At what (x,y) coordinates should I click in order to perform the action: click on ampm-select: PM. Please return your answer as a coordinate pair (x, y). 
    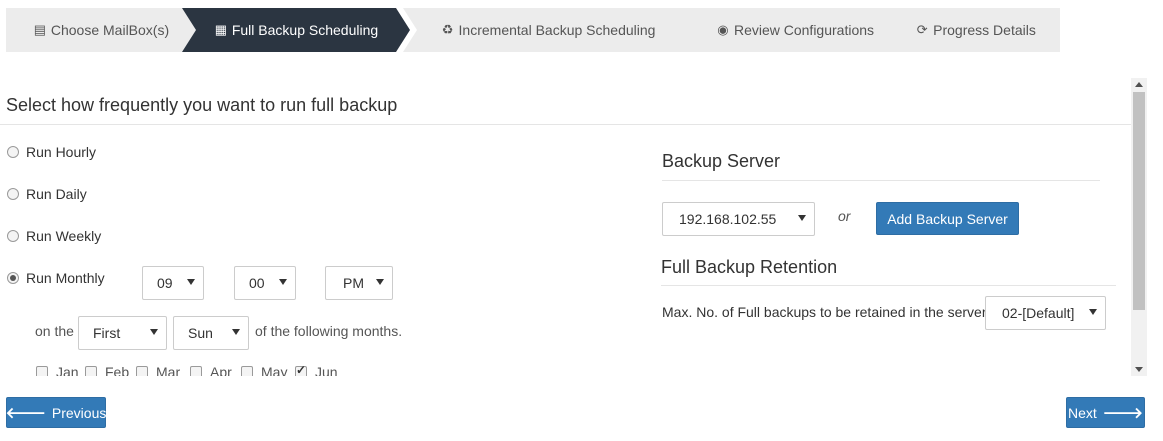
    Looking at the image, I should click on (359, 283).